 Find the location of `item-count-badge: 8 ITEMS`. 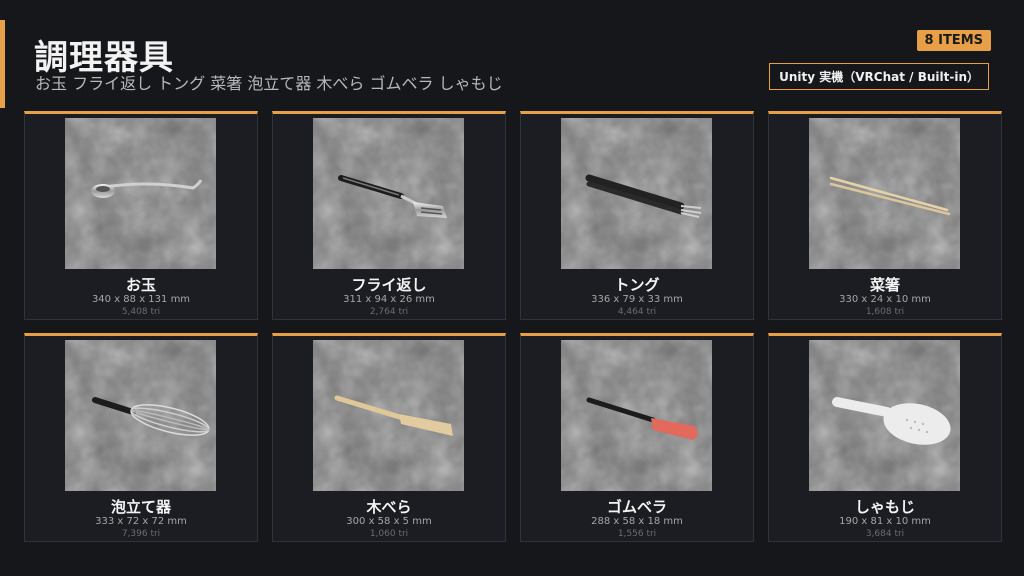

item-count-badge: 8 ITEMS is located at coordinates (953, 40).